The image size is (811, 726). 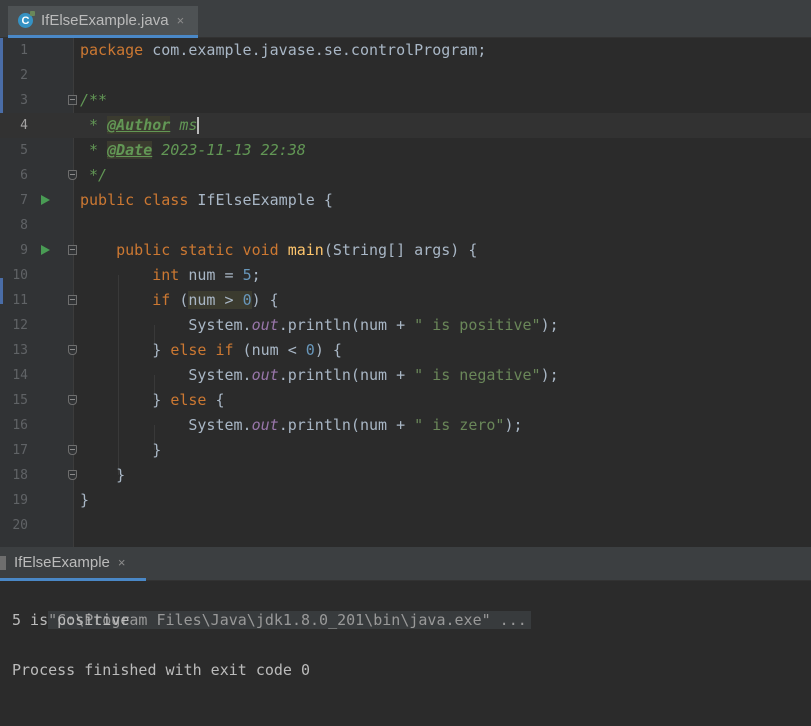 What do you see at coordinates (405, 275) in the screenshot?
I see `code-line: 10 int num = 5;` at bounding box center [405, 275].